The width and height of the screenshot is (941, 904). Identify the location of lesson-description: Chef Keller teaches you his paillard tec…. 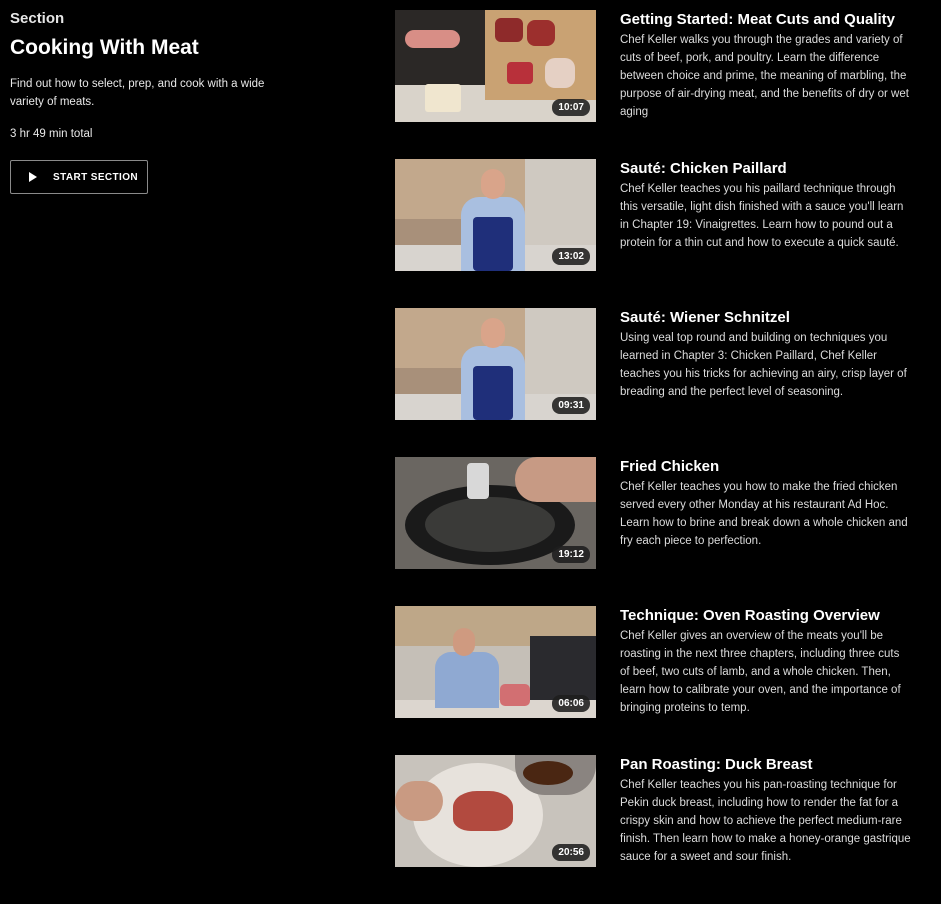
(762, 216).